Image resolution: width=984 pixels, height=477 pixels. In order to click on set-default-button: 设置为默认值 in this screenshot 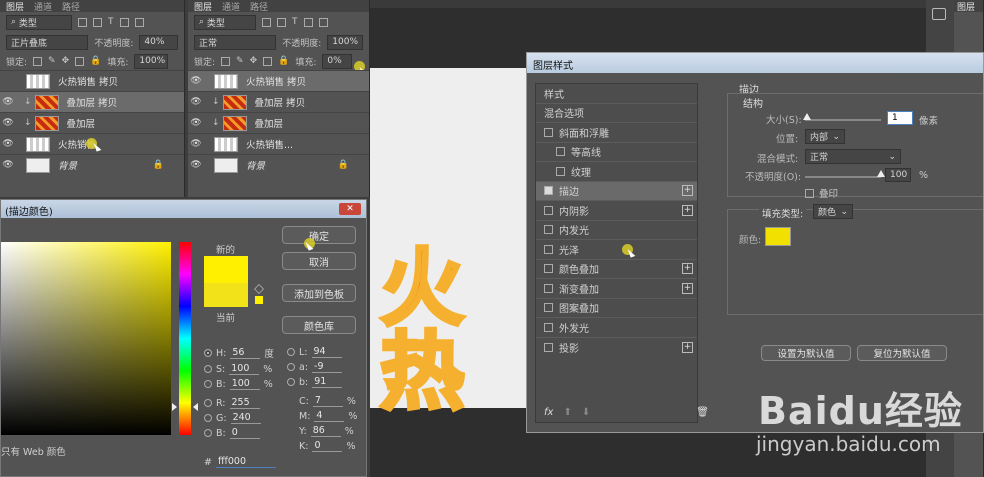, I will do `click(806, 353)`.